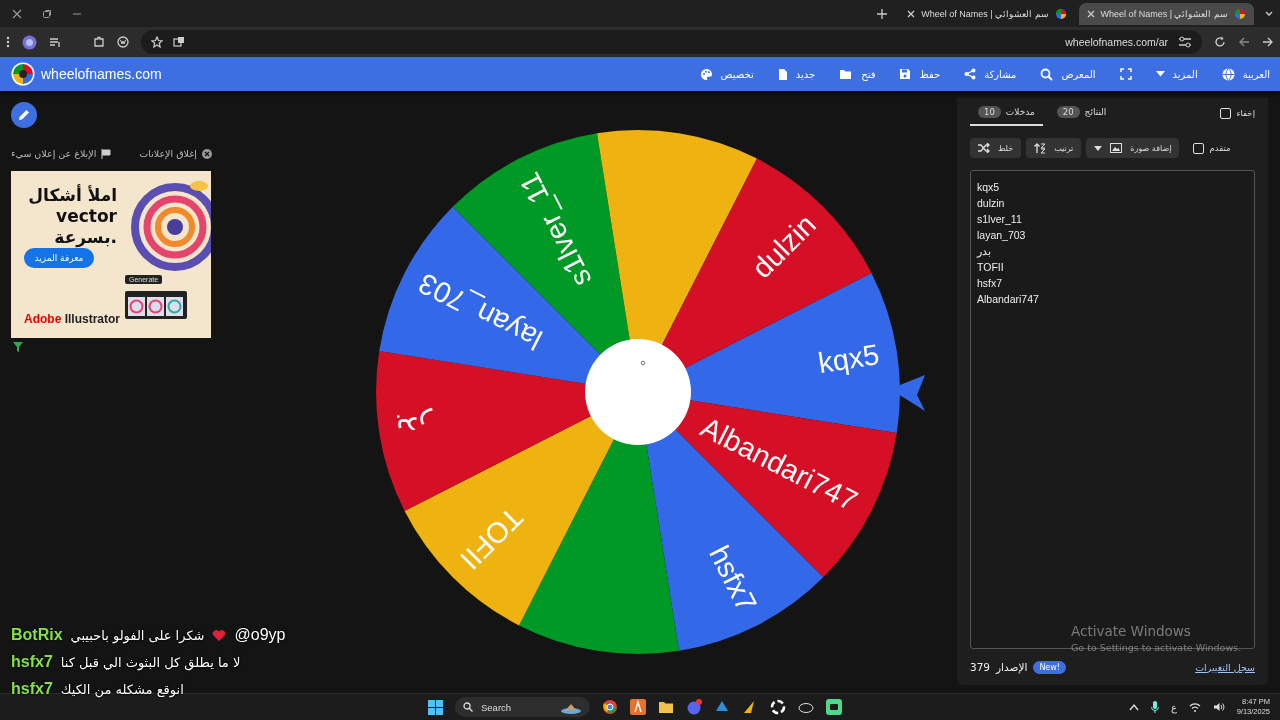  I want to click on version-number: 379, so click(980, 667).